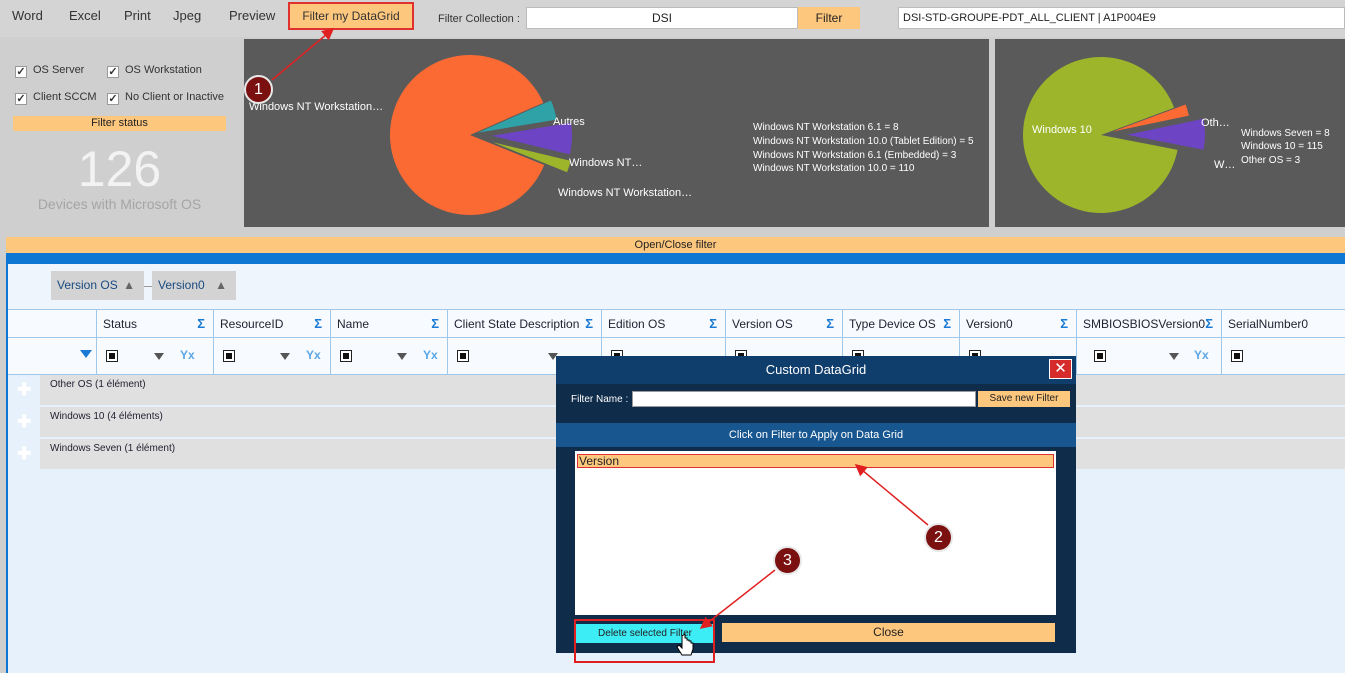 The image size is (1345, 673). Describe the element at coordinates (258, 89) in the screenshot. I see `annotation-badge-1: 1` at that location.